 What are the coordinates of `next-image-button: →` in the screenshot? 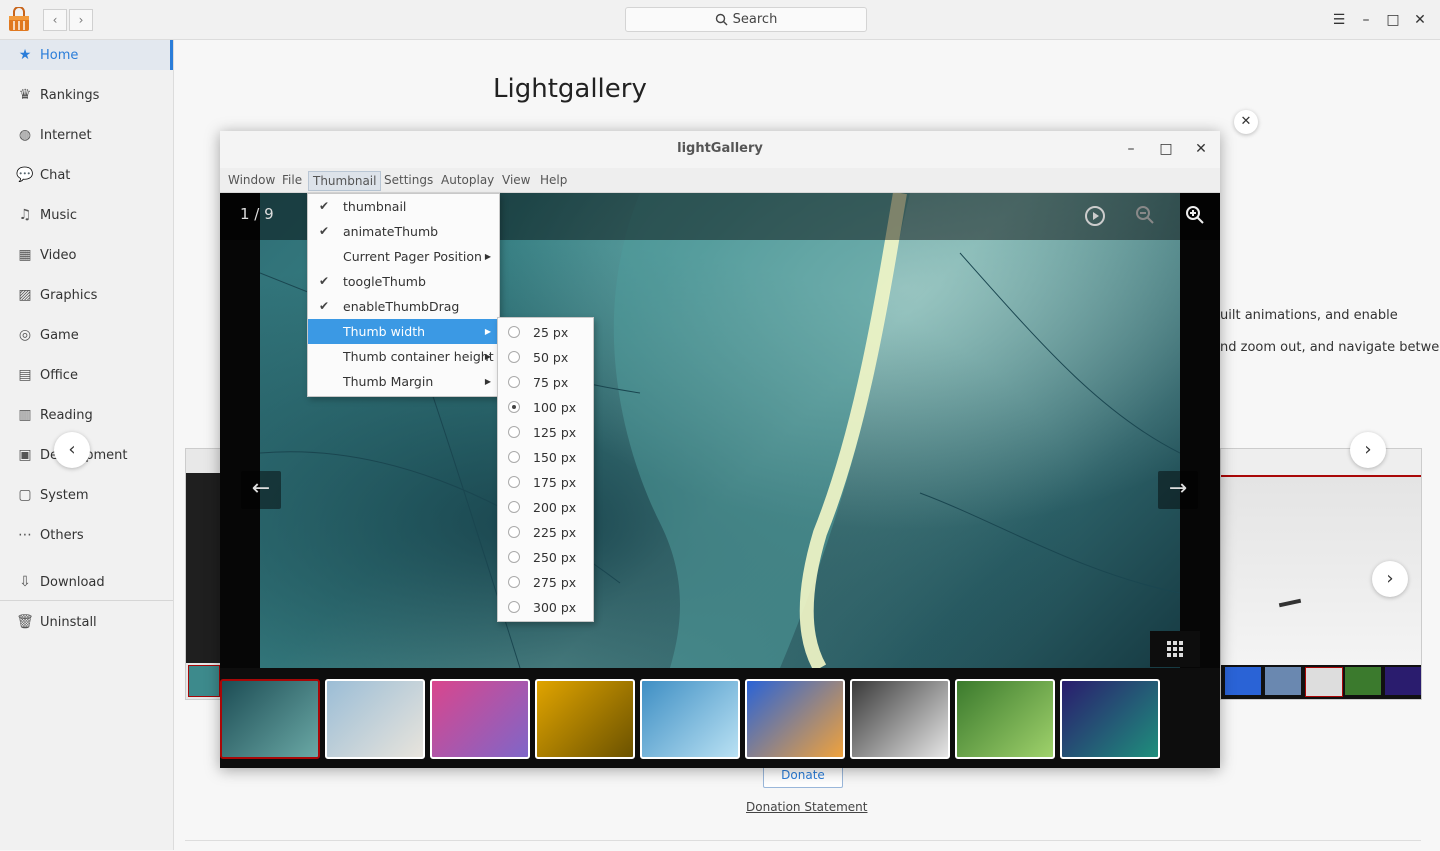 It's located at (1178, 490).